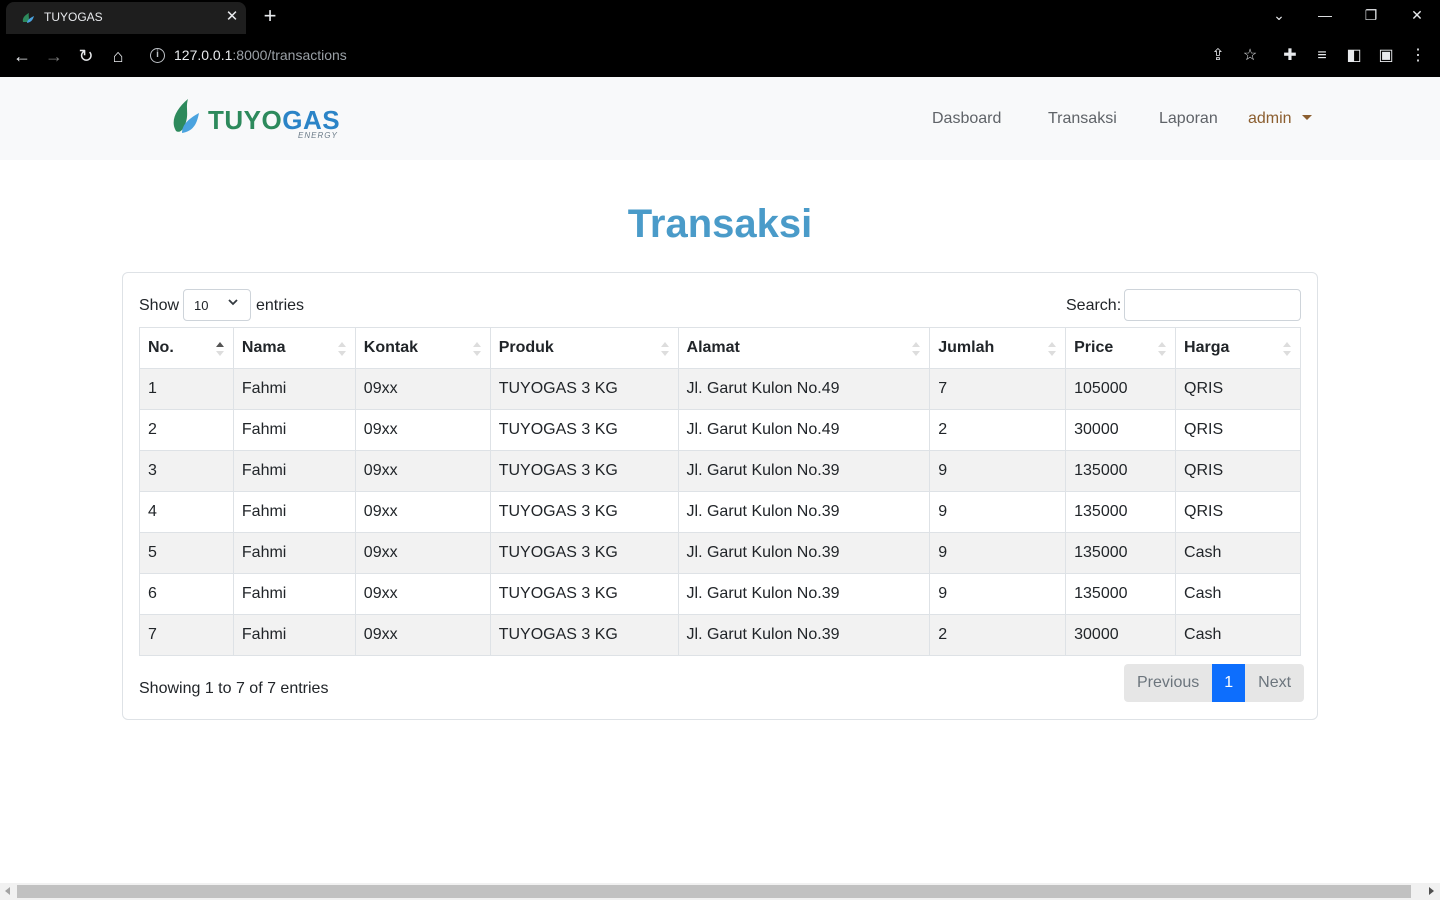 The width and height of the screenshot is (1440, 900). I want to click on profile-icon: ▣, so click(1386, 56).